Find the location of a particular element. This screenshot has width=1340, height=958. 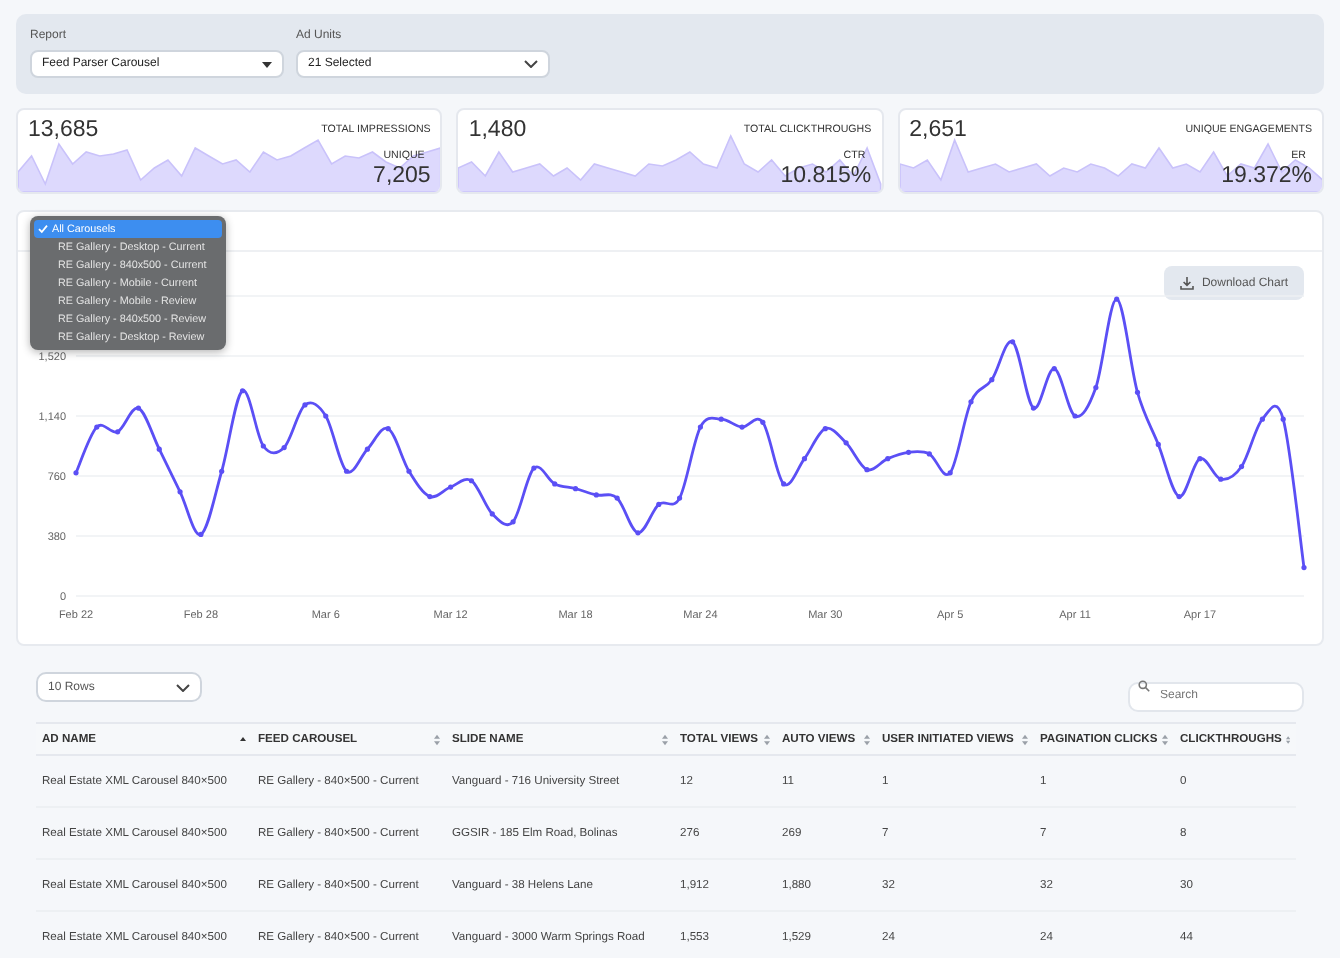

search-icon is located at coordinates (1144, 686).